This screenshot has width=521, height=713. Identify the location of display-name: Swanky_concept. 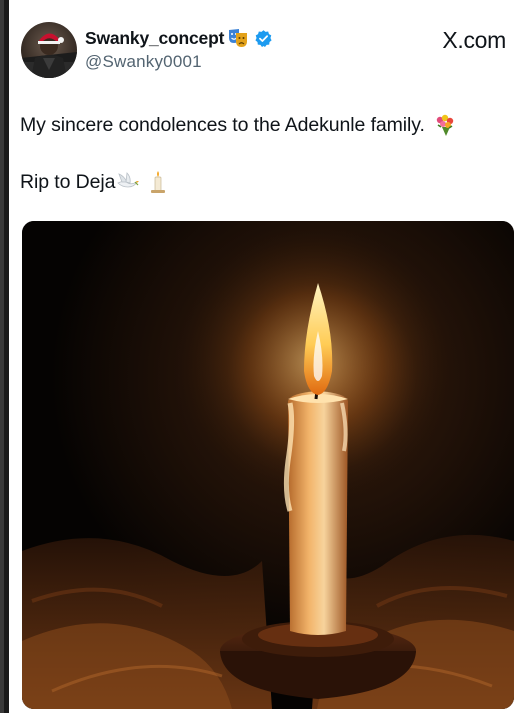
(154, 38).